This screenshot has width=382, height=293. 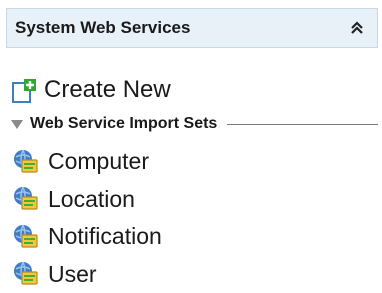 What do you see at coordinates (302, 124) in the screenshot?
I see `section-divider` at bounding box center [302, 124].